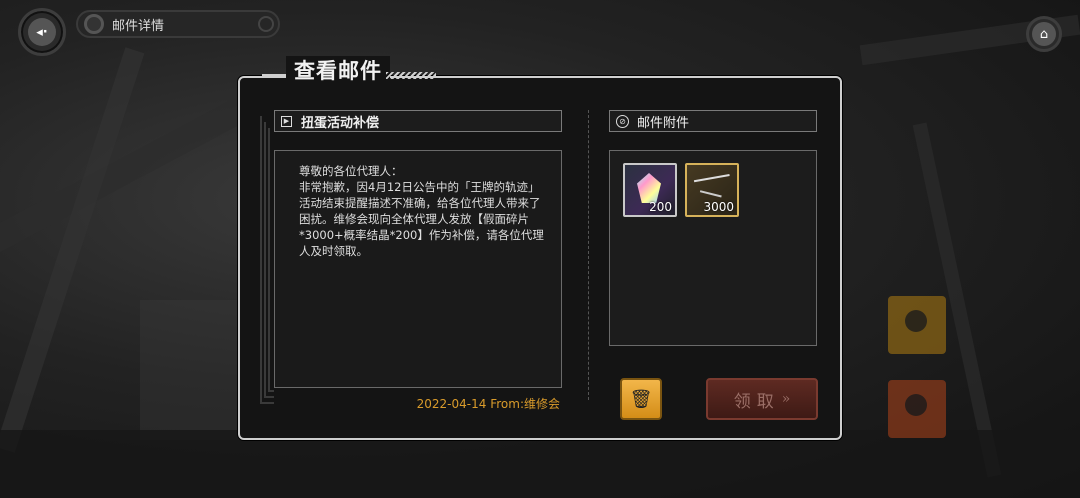 This screenshot has height=498, width=1080. Describe the element at coordinates (917, 325) in the screenshot. I see `side-widget-yellow` at that location.